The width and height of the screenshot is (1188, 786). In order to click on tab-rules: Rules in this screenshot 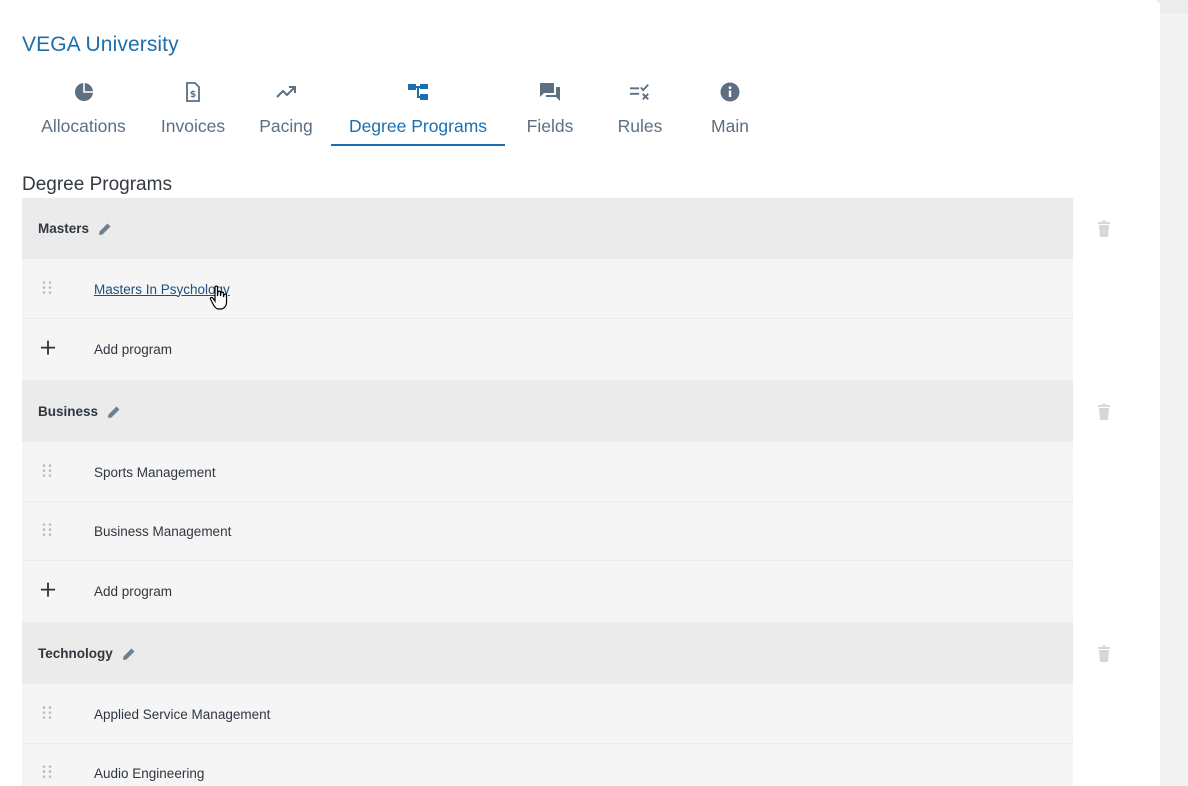, I will do `click(640, 112)`.